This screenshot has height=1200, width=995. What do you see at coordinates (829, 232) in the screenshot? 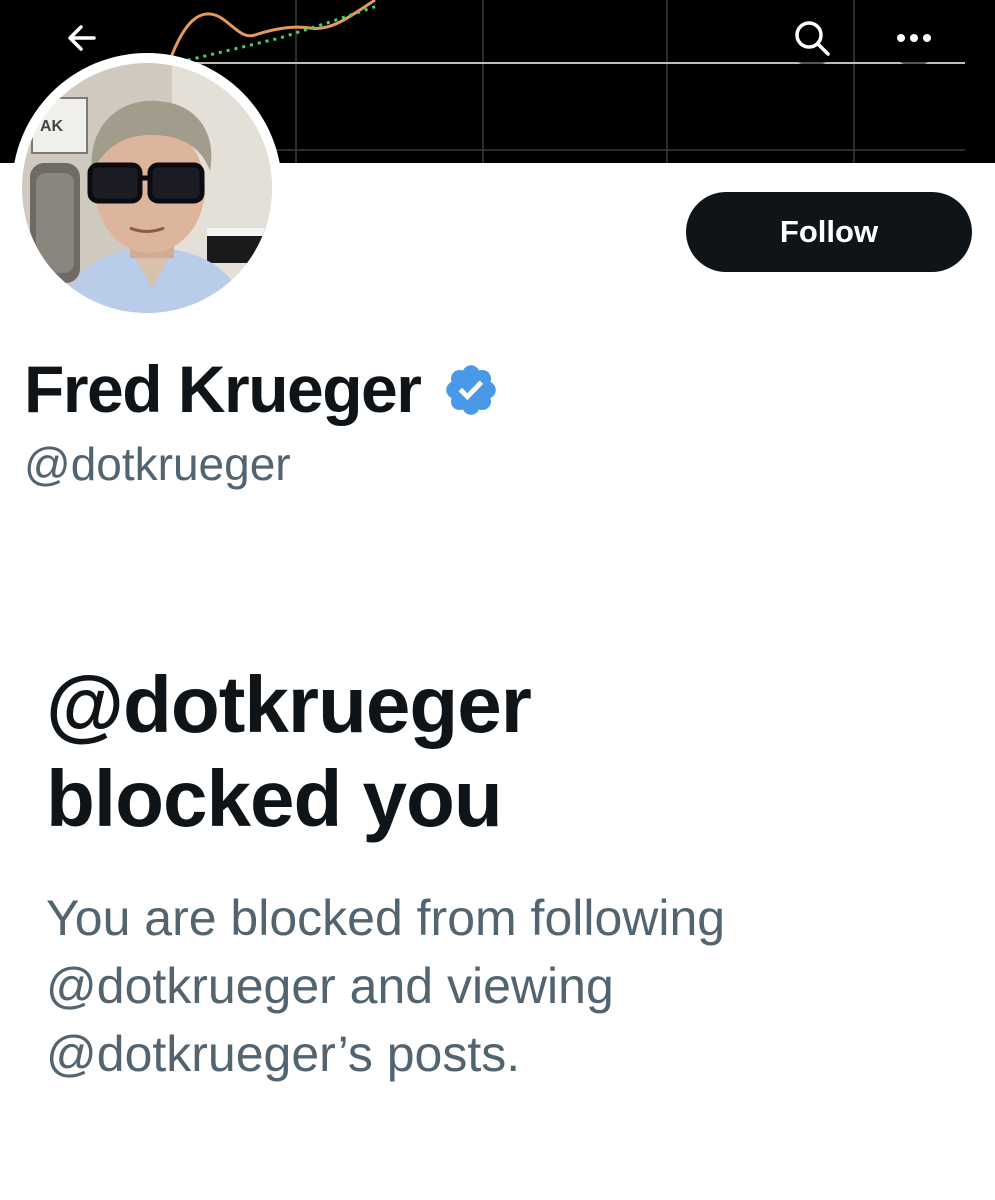
I see `follow-button: Follow` at bounding box center [829, 232].